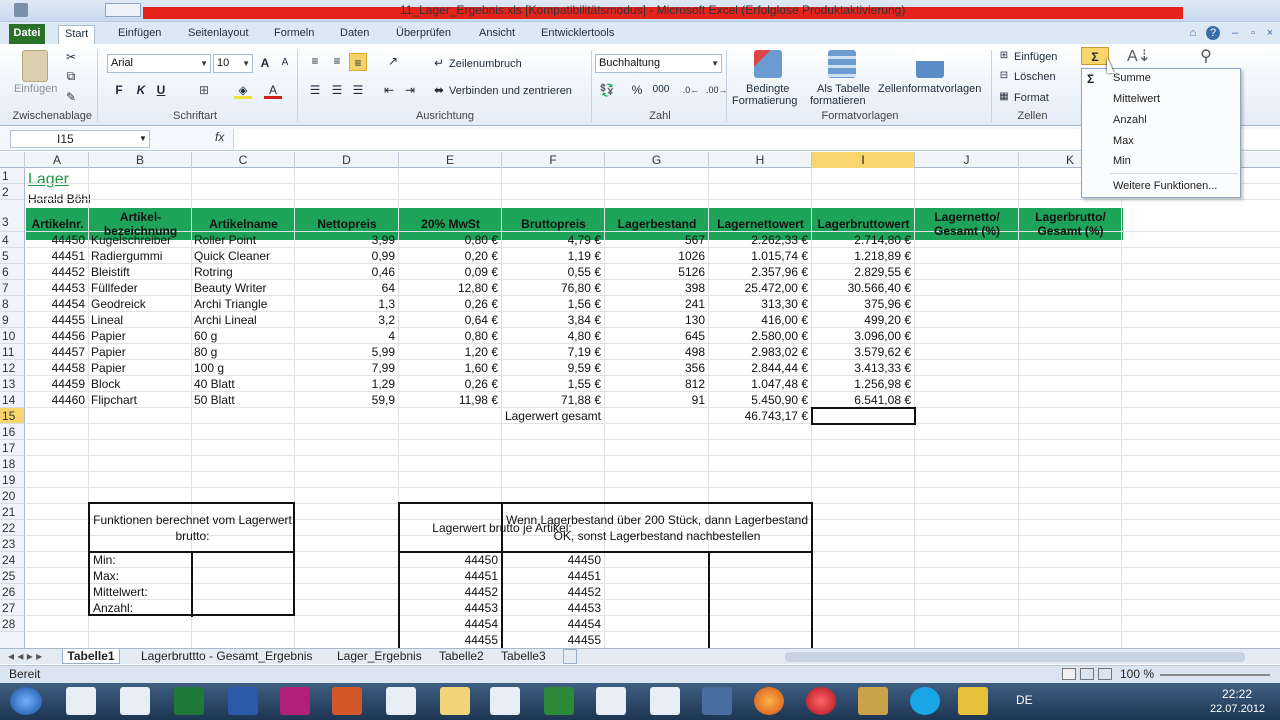  I want to click on cell-styles-icon, so click(930, 64).